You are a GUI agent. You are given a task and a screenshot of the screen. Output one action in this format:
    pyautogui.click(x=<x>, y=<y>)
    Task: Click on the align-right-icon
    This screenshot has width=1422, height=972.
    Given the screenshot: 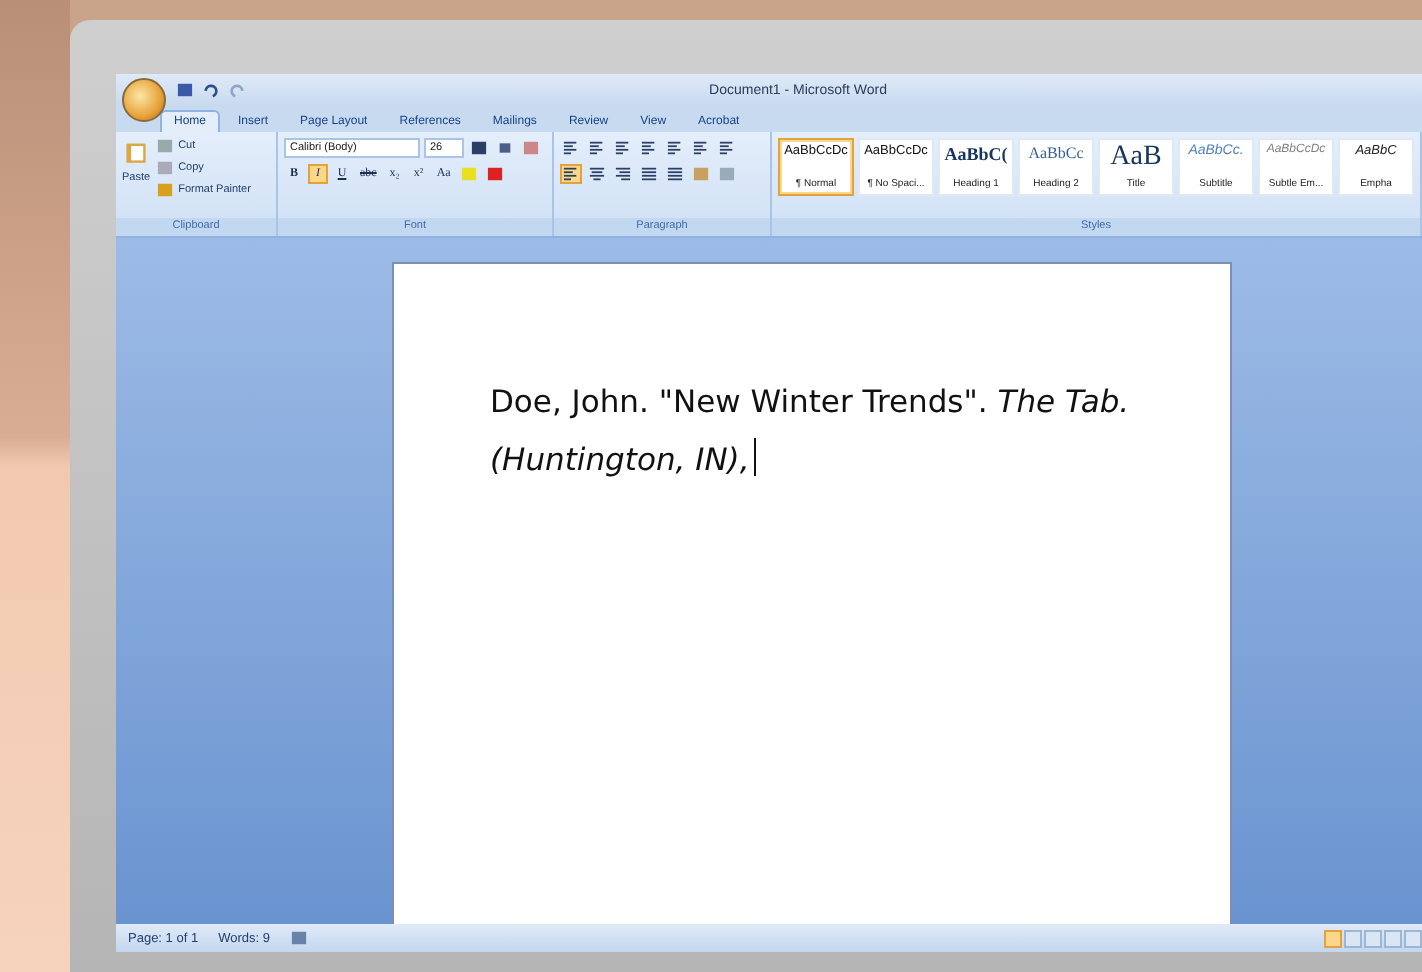 What is the action you would take?
    pyautogui.click(x=623, y=174)
    